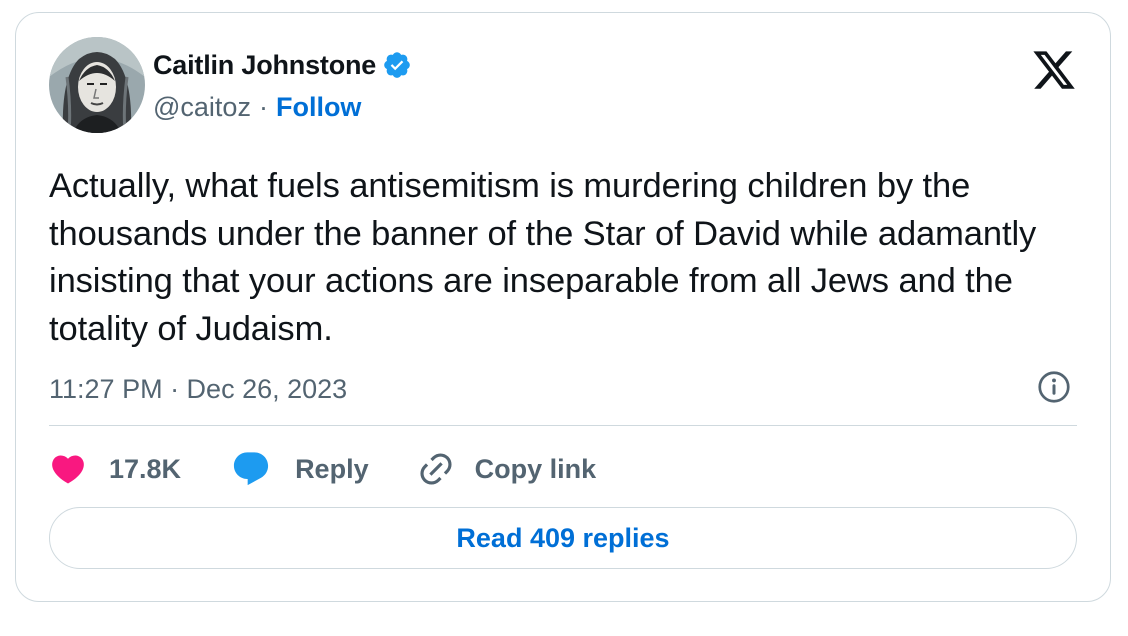  I want to click on copy-link-label: Copy link, so click(535, 468).